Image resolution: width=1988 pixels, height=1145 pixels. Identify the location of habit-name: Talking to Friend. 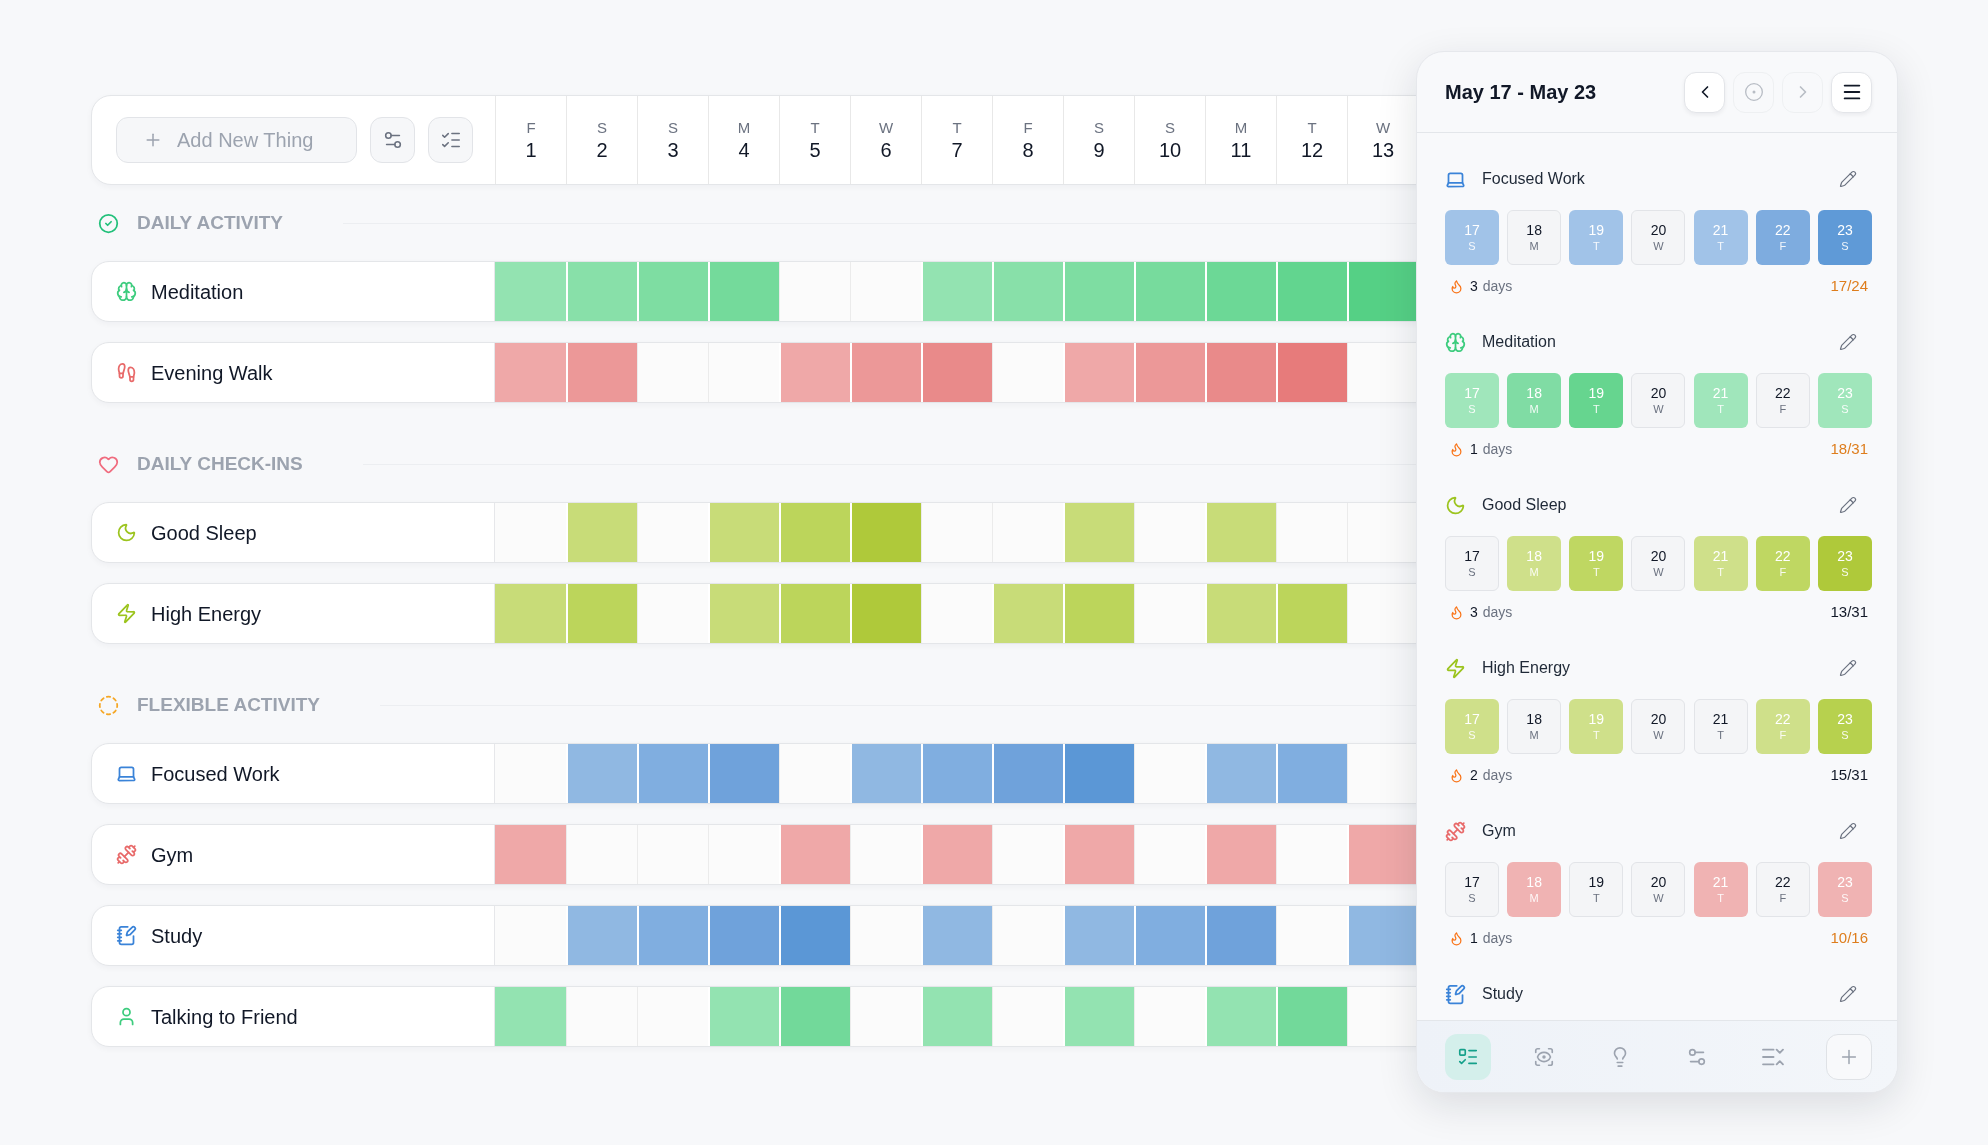
(224, 1017).